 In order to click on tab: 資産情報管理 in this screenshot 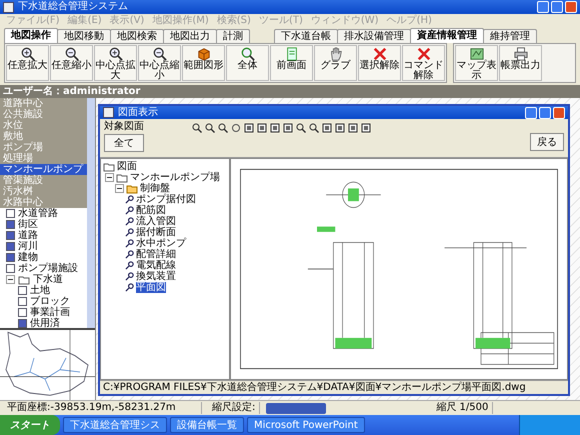, I will do `click(447, 35)`.